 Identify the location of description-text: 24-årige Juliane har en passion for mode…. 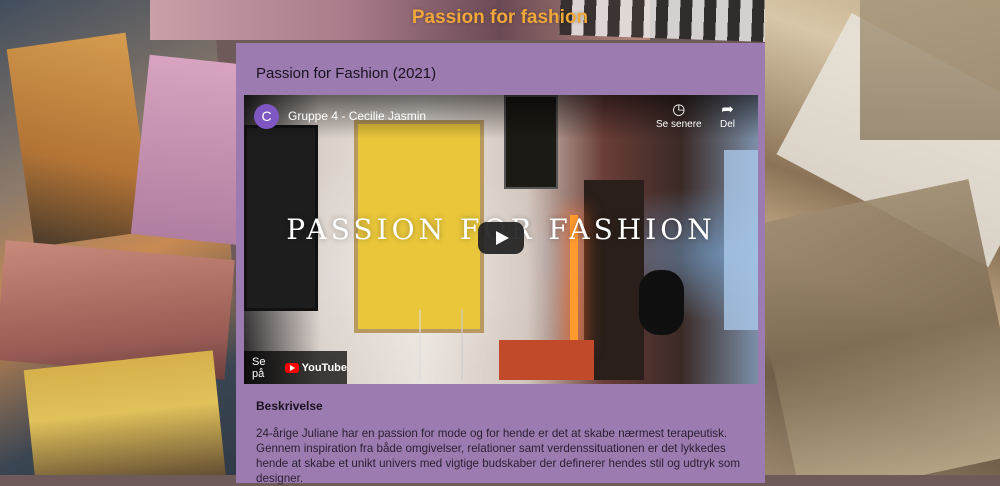
(498, 456).